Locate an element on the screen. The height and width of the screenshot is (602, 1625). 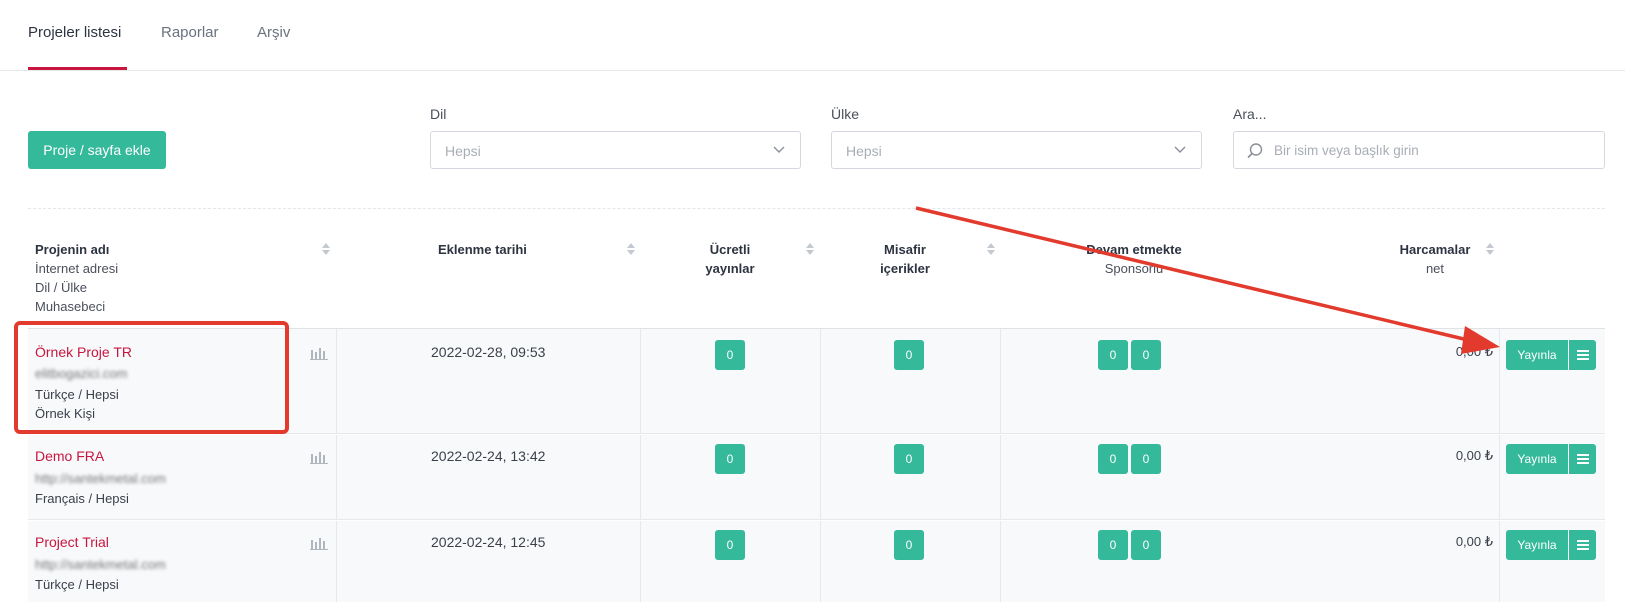
language-select: Hepsi is located at coordinates (615, 150).